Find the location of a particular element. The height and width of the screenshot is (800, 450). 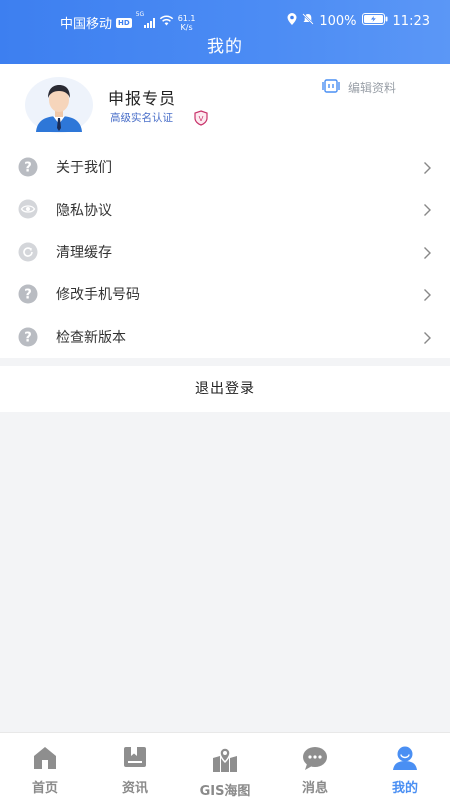

user-name: 申报专员 is located at coordinates (142, 98).